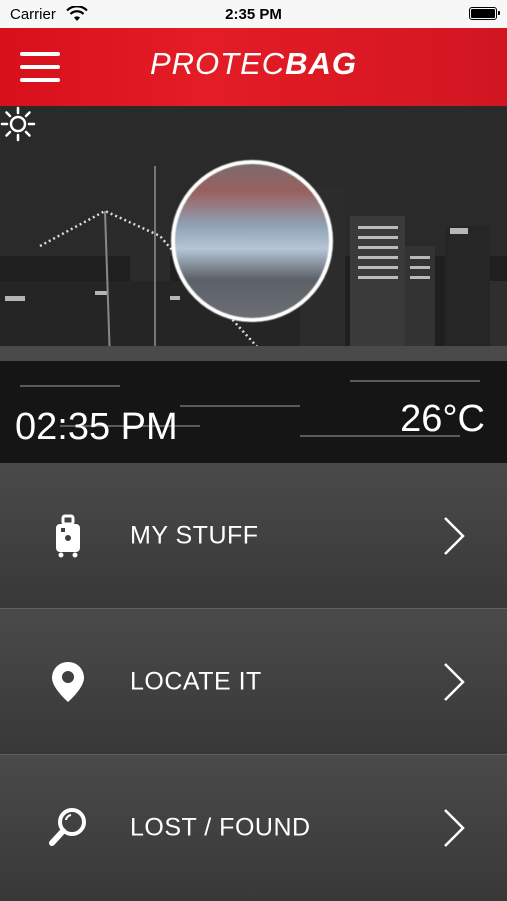 This screenshot has height=901, width=507. I want to click on app-logo: PROTECBAG, so click(253, 64).